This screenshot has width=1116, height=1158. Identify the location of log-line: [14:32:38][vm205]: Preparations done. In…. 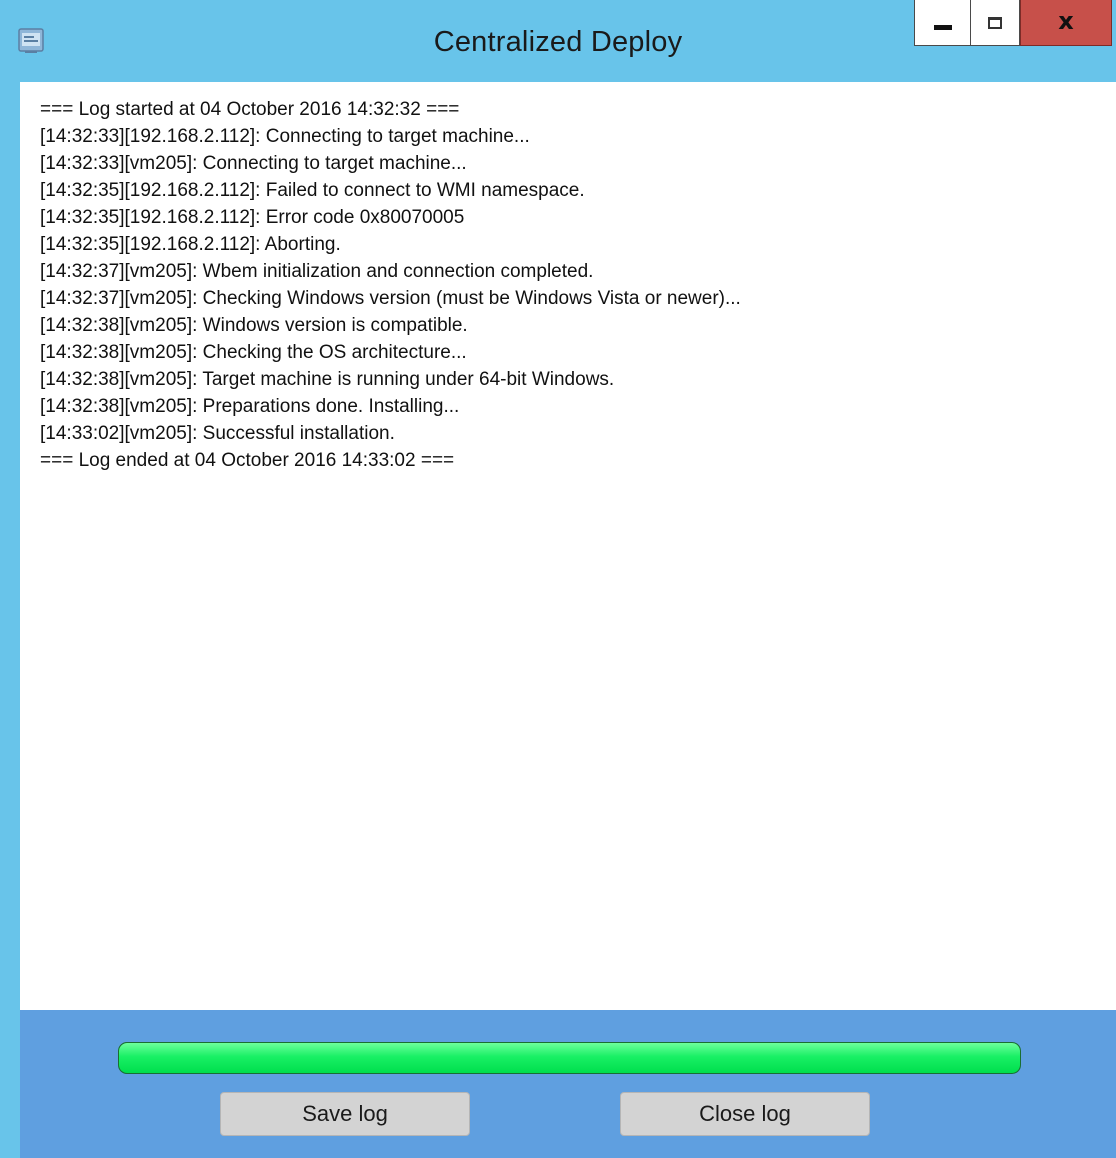
(250, 406).